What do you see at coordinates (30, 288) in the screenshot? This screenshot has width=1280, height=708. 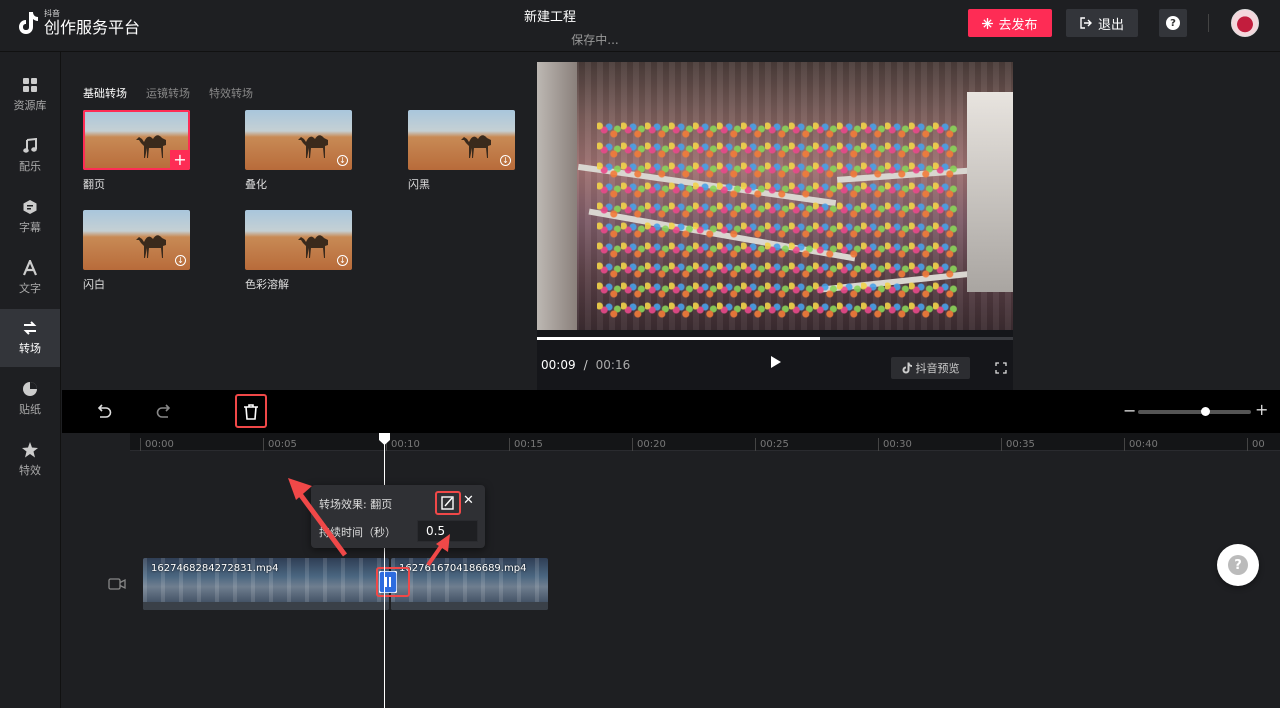 I see `sidebar-item-label: 文字` at bounding box center [30, 288].